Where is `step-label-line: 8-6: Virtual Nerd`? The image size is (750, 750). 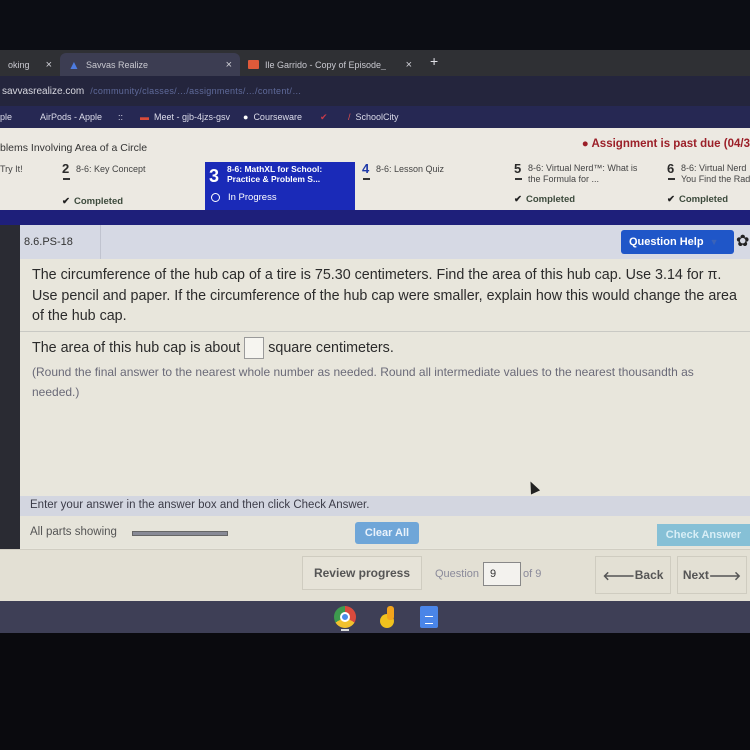 step-label-line: 8-6: Virtual Nerd is located at coordinates (714, 168).